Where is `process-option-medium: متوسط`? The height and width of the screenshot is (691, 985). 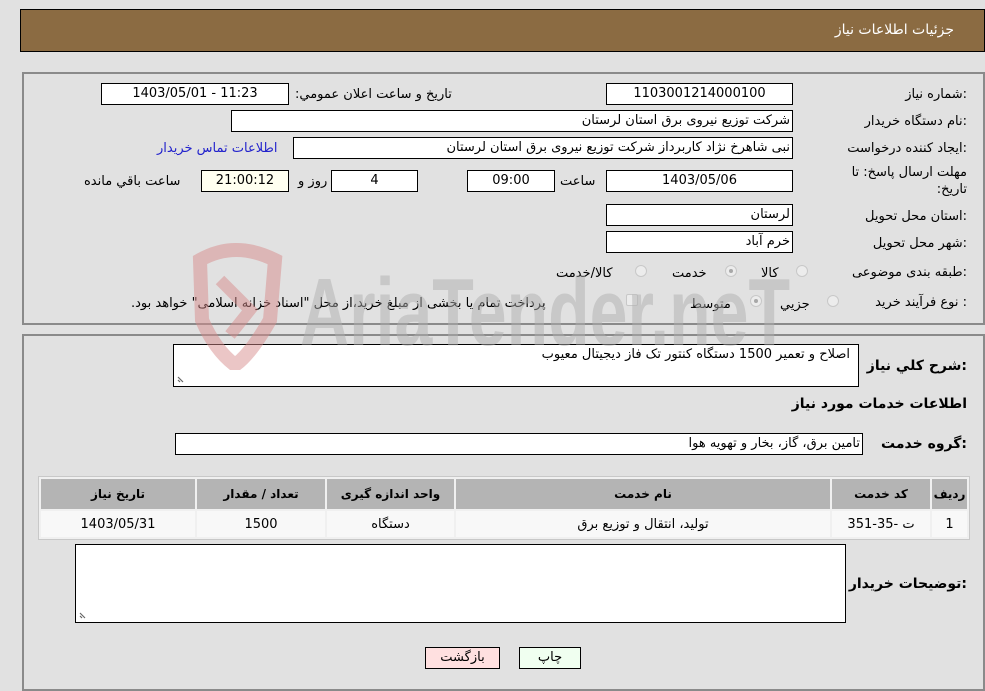 process-option-medium: متوسط is located at coordinates (710, 304).